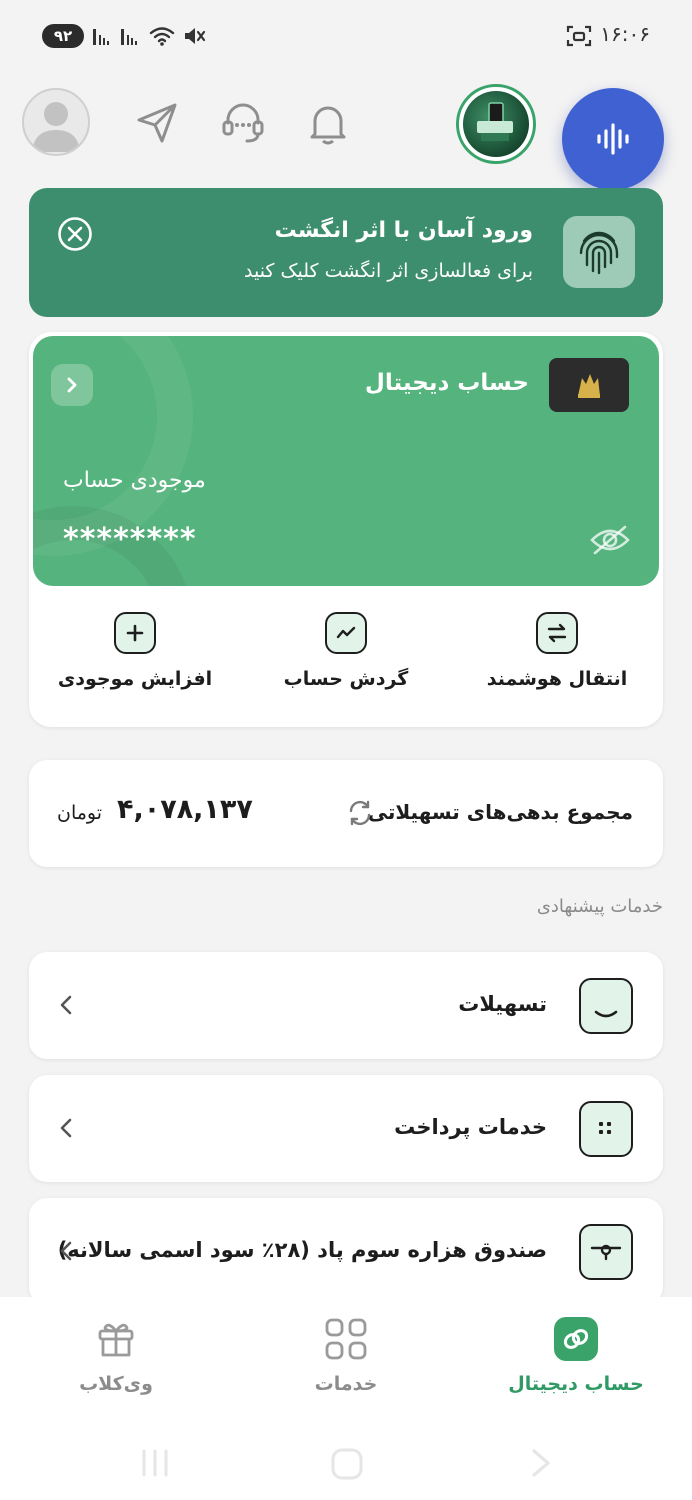 This screenshot has width=692, height=1500. What do you see at coordinates (360, 813) in the screenshot?
I see `refresh-icon` at bounding box center [360, 813].